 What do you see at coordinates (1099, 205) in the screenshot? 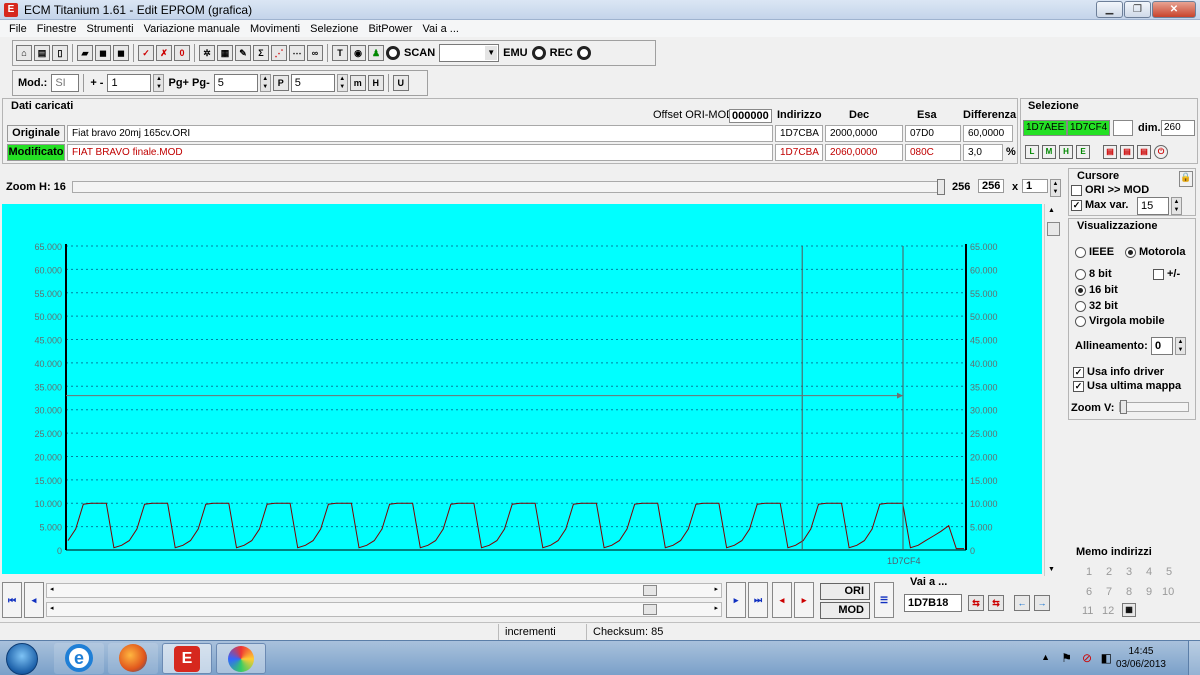
I see `maxvar-checkbox: ✓ Max var.` at bounding box center [1099, 205].